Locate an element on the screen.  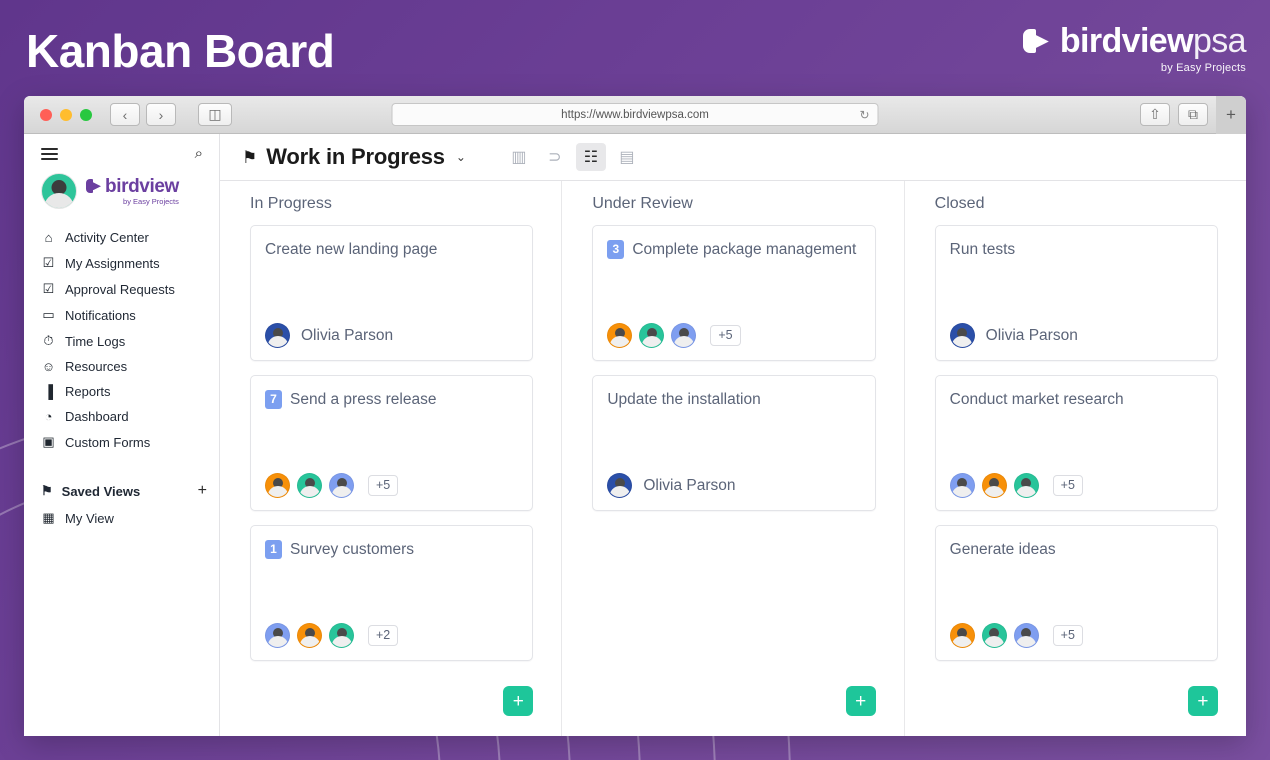
sidebar-item-dashboard: ◔ Dashboard is located at coordinates (121, 416).